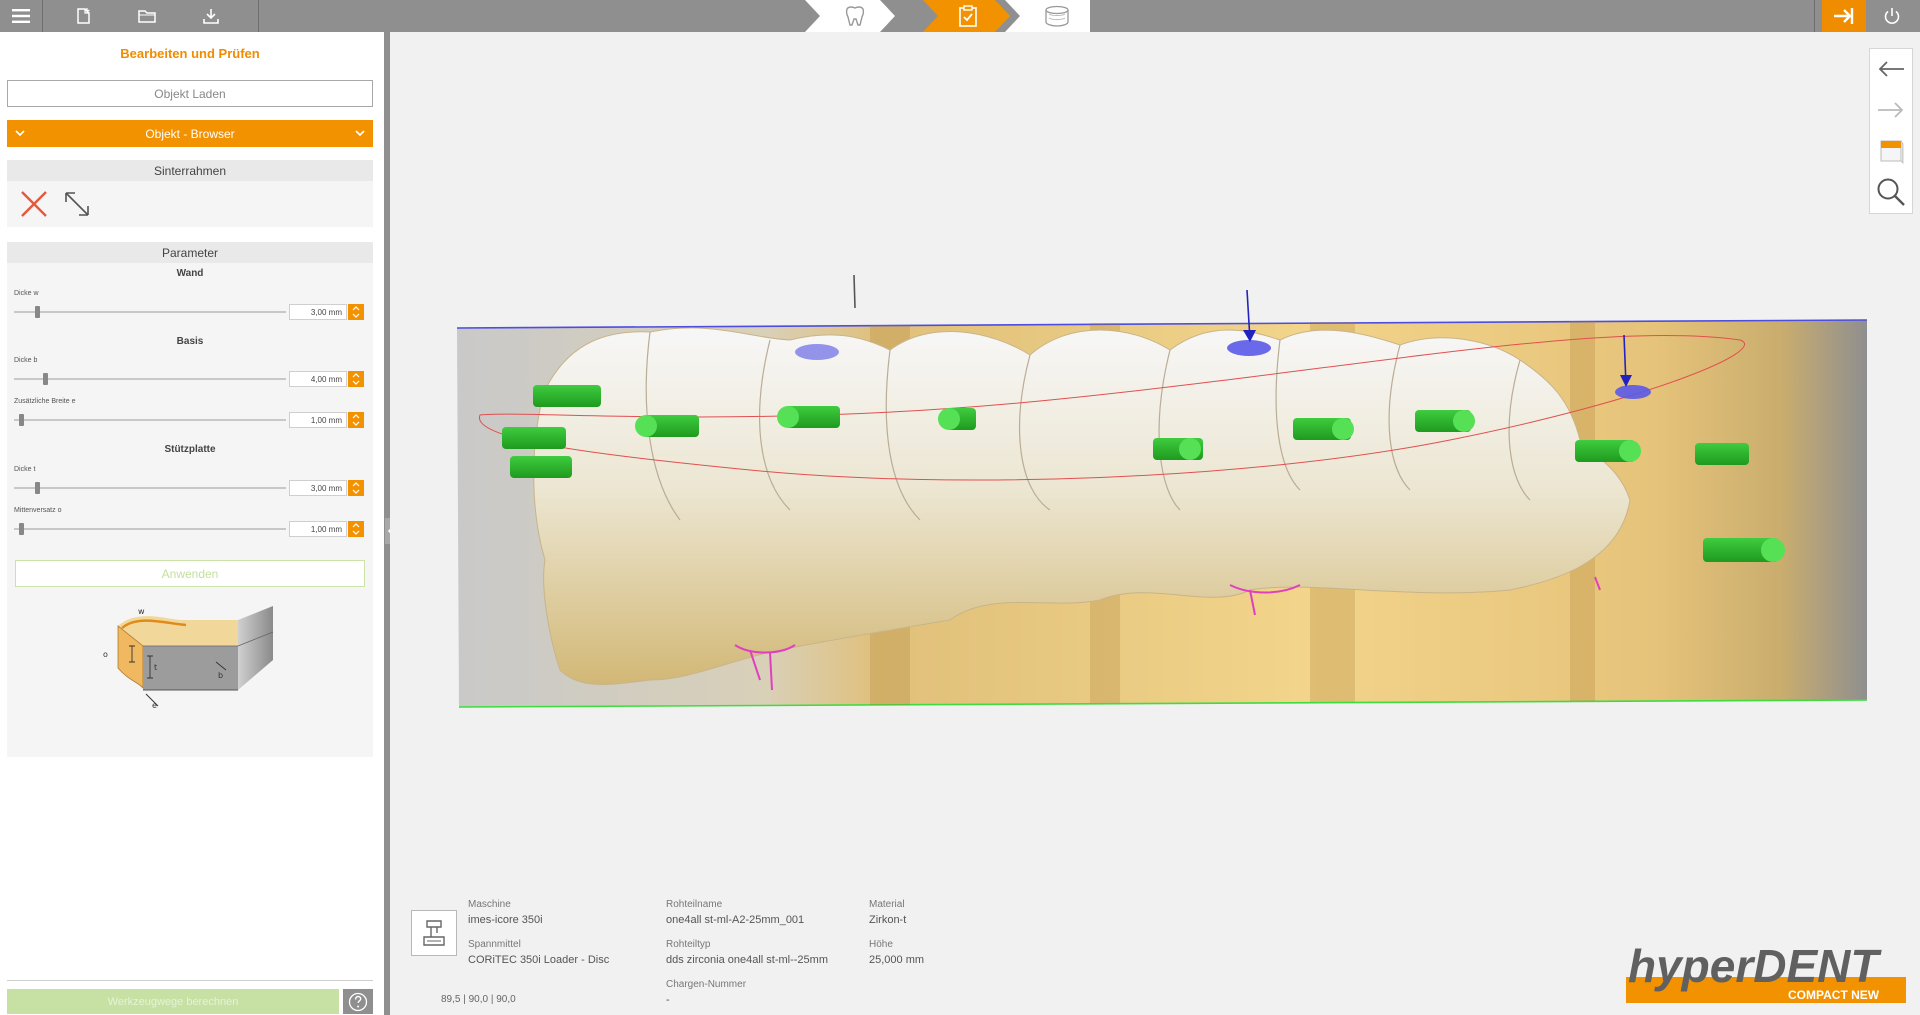 This screenshot has width=1920, height=1015. What do you see at coordinates (34, 204) in the screenshot?
I see `delete-frame-icon` at bounding box center [34, 204].